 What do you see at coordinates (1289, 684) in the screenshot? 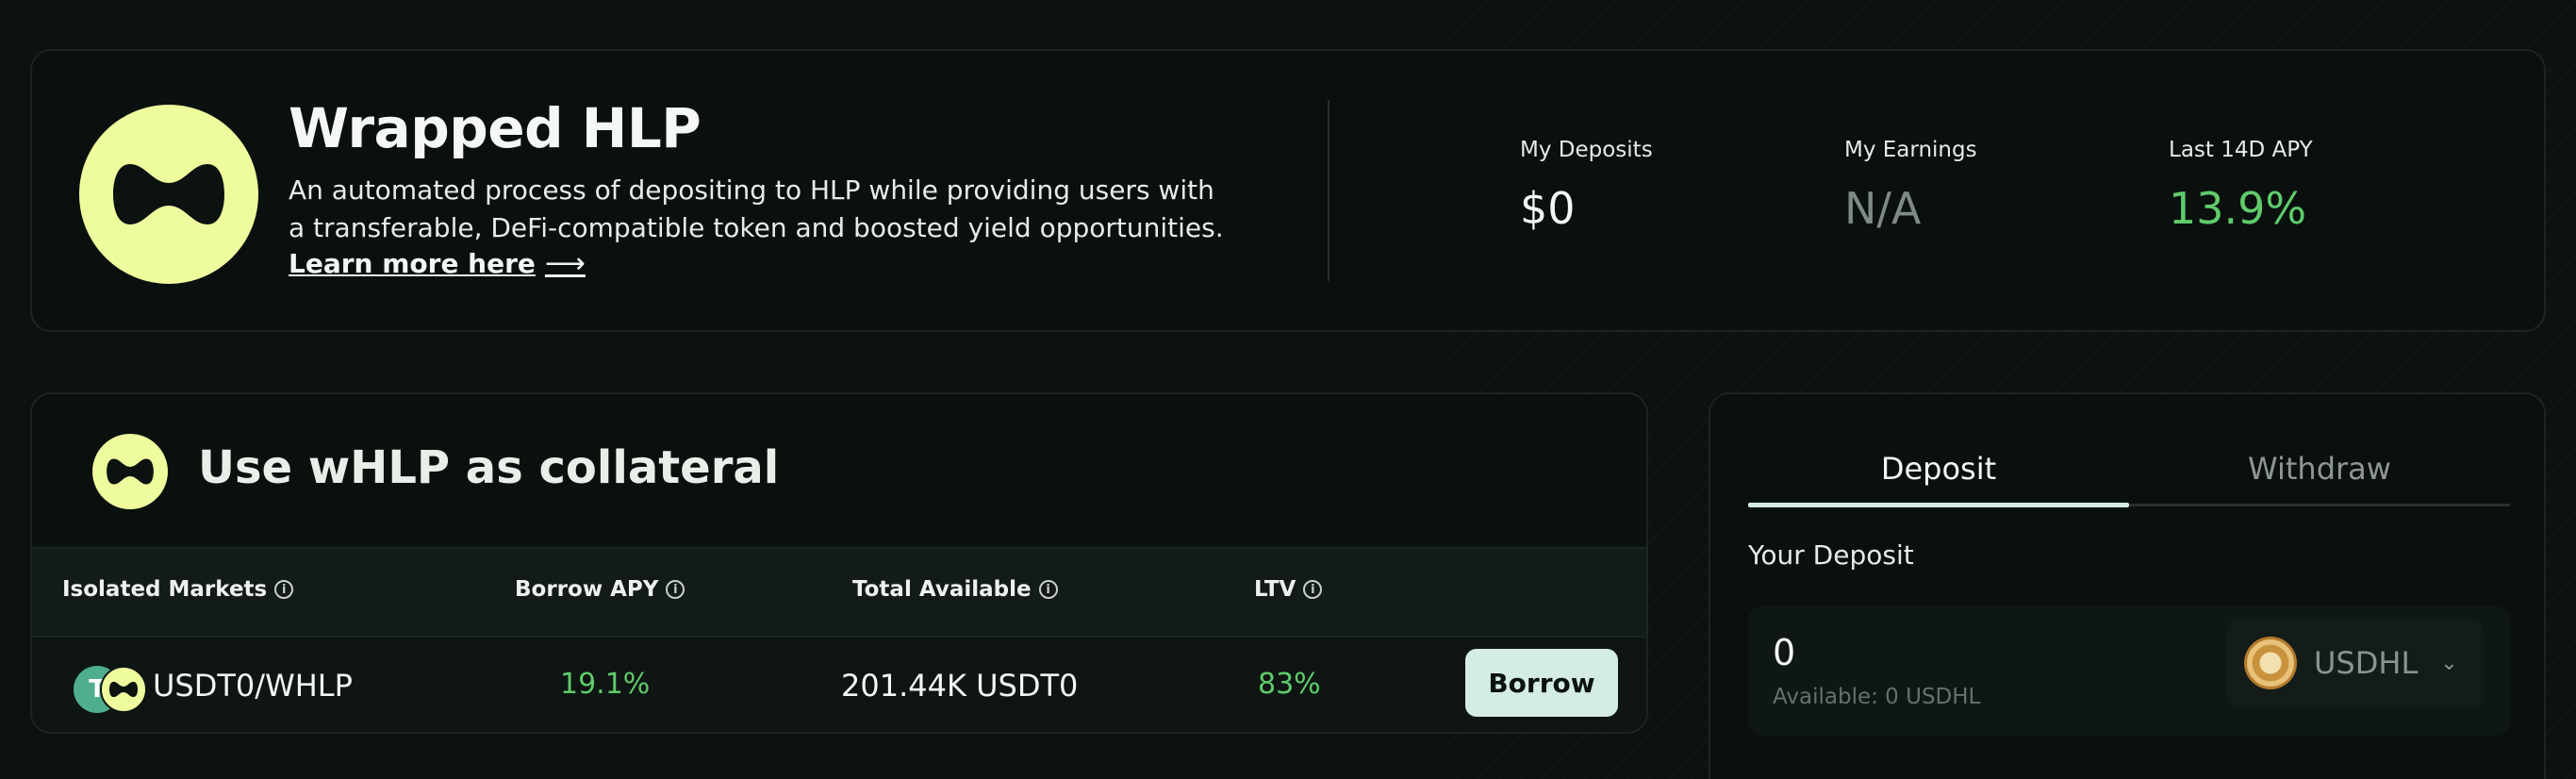
I see `ltv-value: 83%` at bounding box center [1289, 684].